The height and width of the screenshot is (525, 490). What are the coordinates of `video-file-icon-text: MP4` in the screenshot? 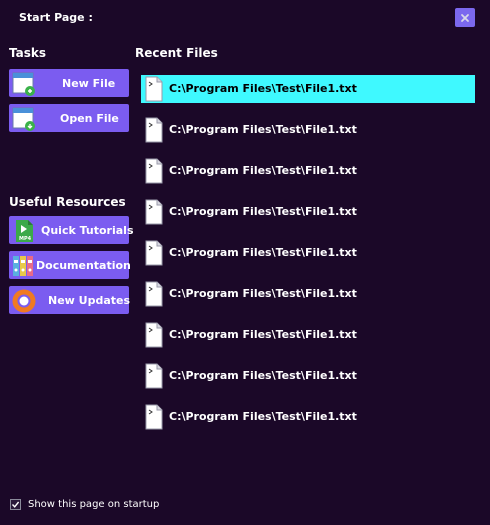 It's located at (25, 239).